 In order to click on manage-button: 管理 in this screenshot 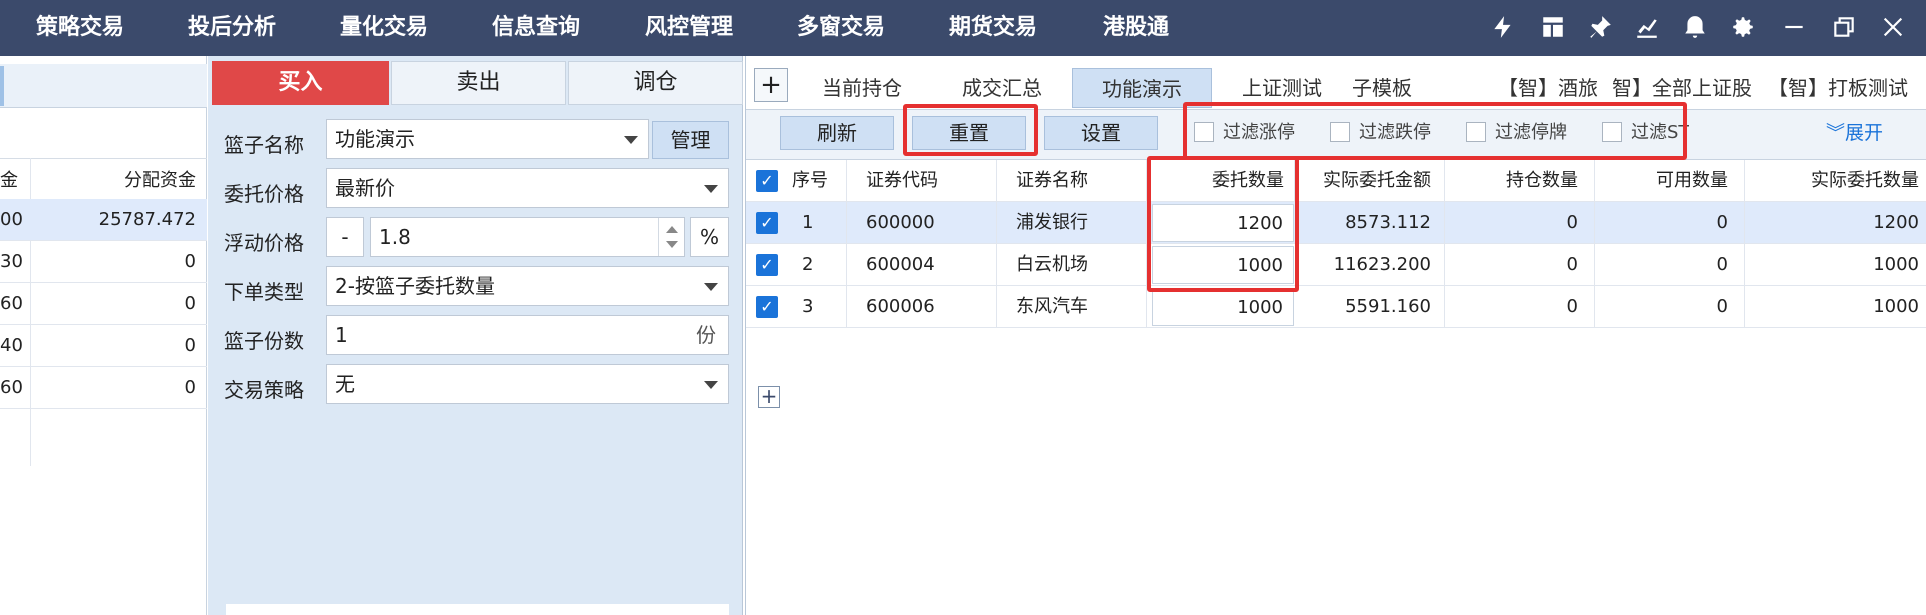, I will do `click(690, 140)`.